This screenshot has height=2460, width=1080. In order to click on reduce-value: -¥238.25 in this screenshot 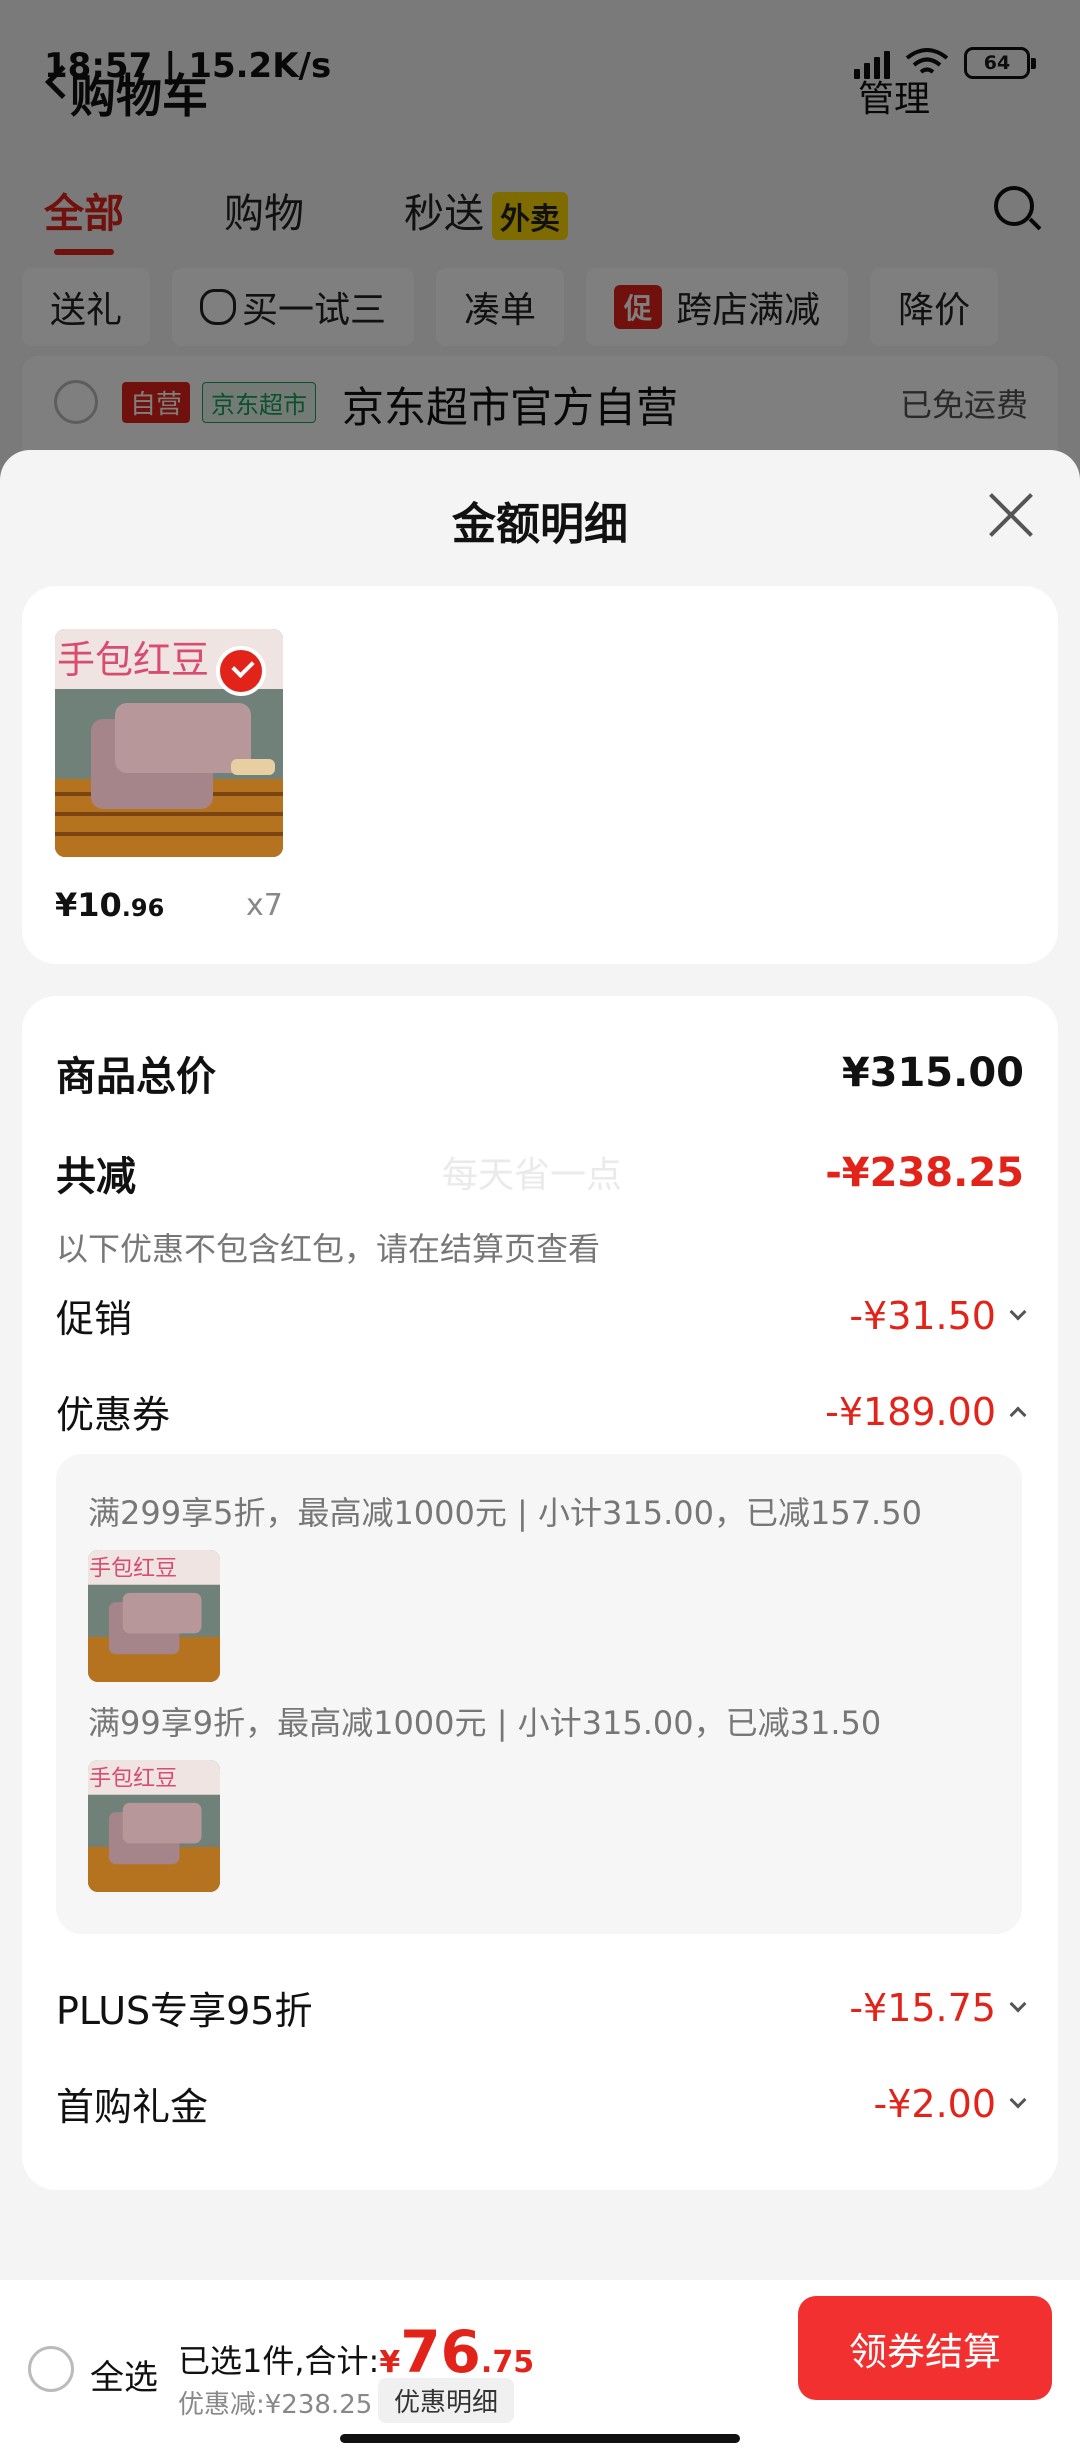, I will do `click(924, 1173)`.